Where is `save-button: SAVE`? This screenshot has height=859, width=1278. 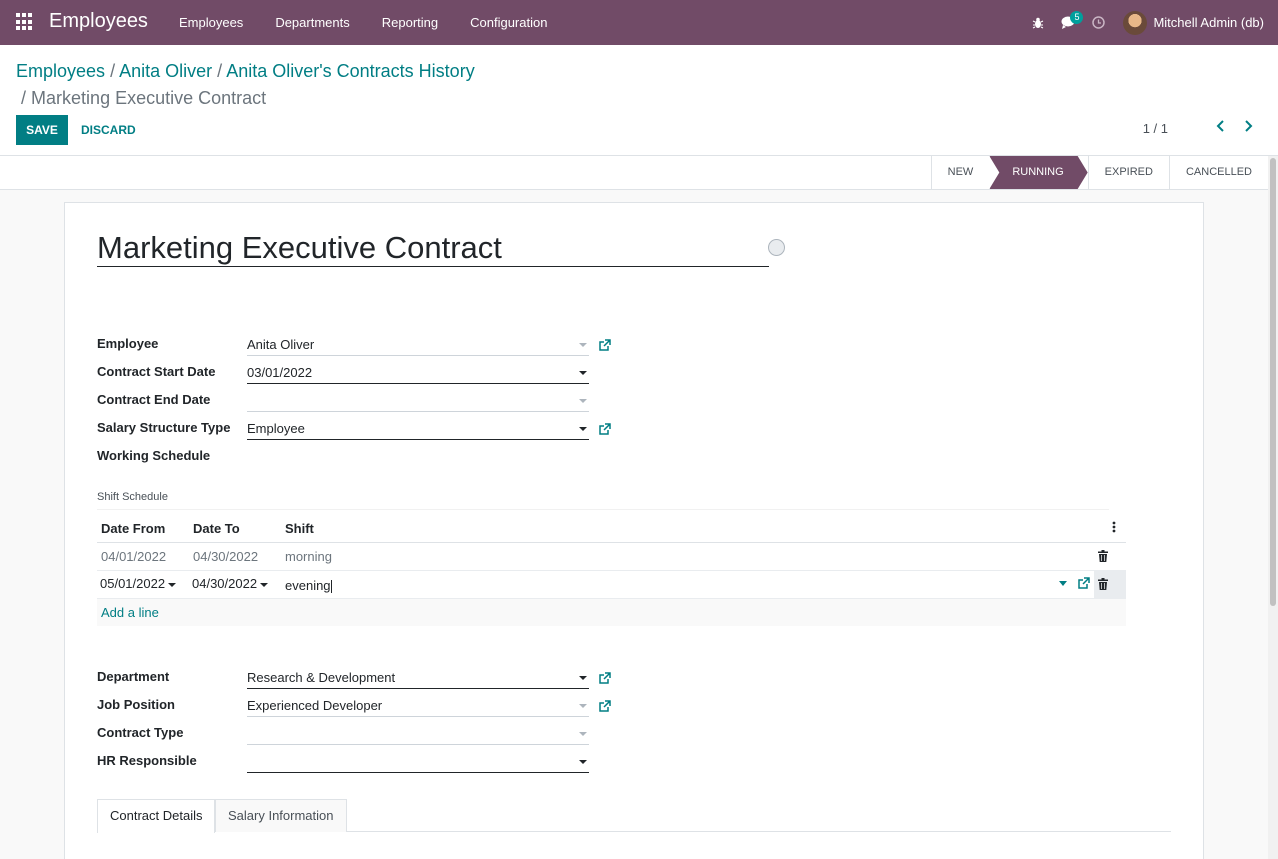
save-button: SAVE is located at coordinates (42, 130).